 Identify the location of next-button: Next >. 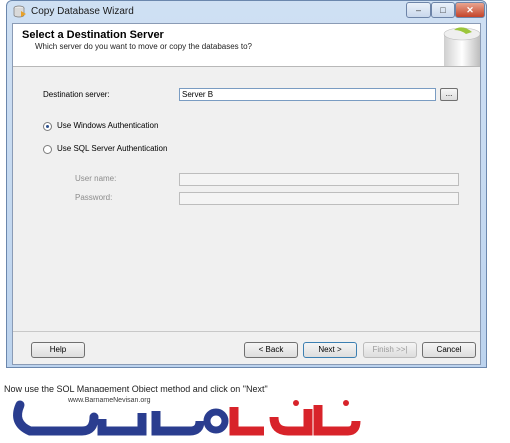
(330, 350).